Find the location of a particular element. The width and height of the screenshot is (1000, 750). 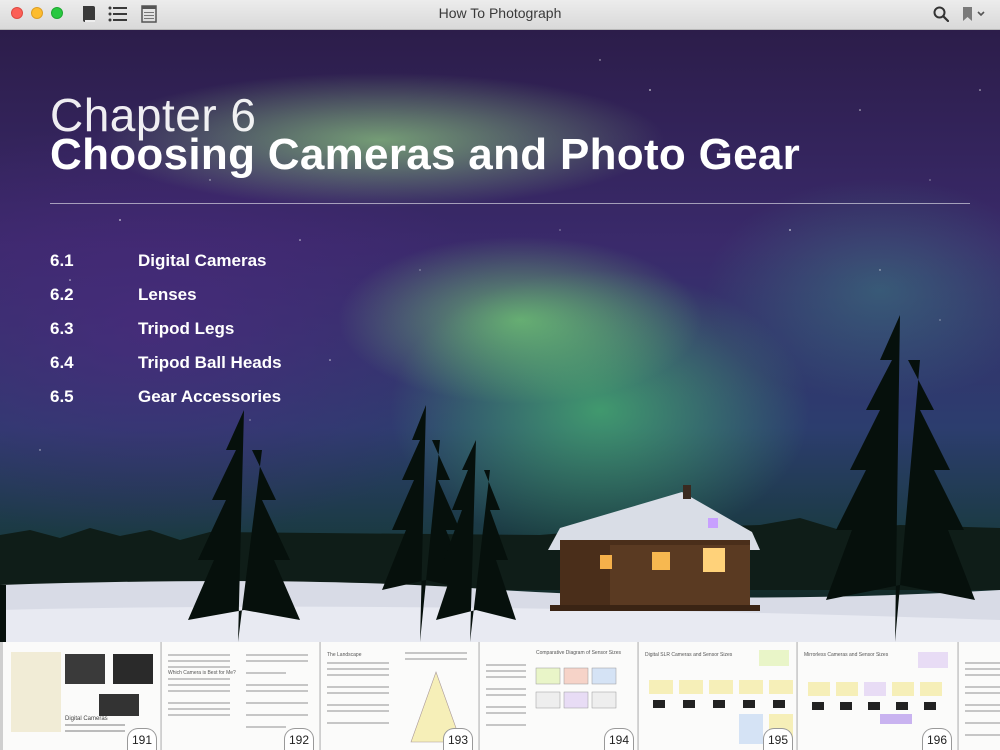

maximize-button is located at coordinates (57, 13).